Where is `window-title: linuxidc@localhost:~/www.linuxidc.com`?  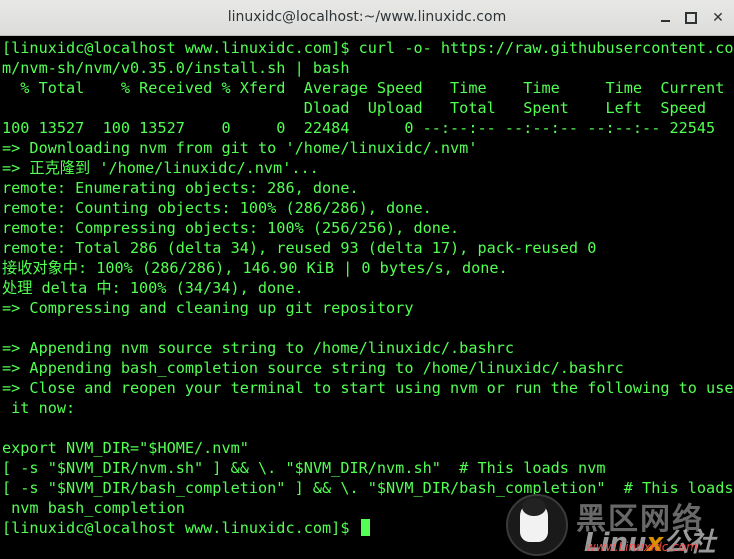 window-title: linuxidc@localhost:~/www.linuxidc.com is located at coordinates (367, 17).